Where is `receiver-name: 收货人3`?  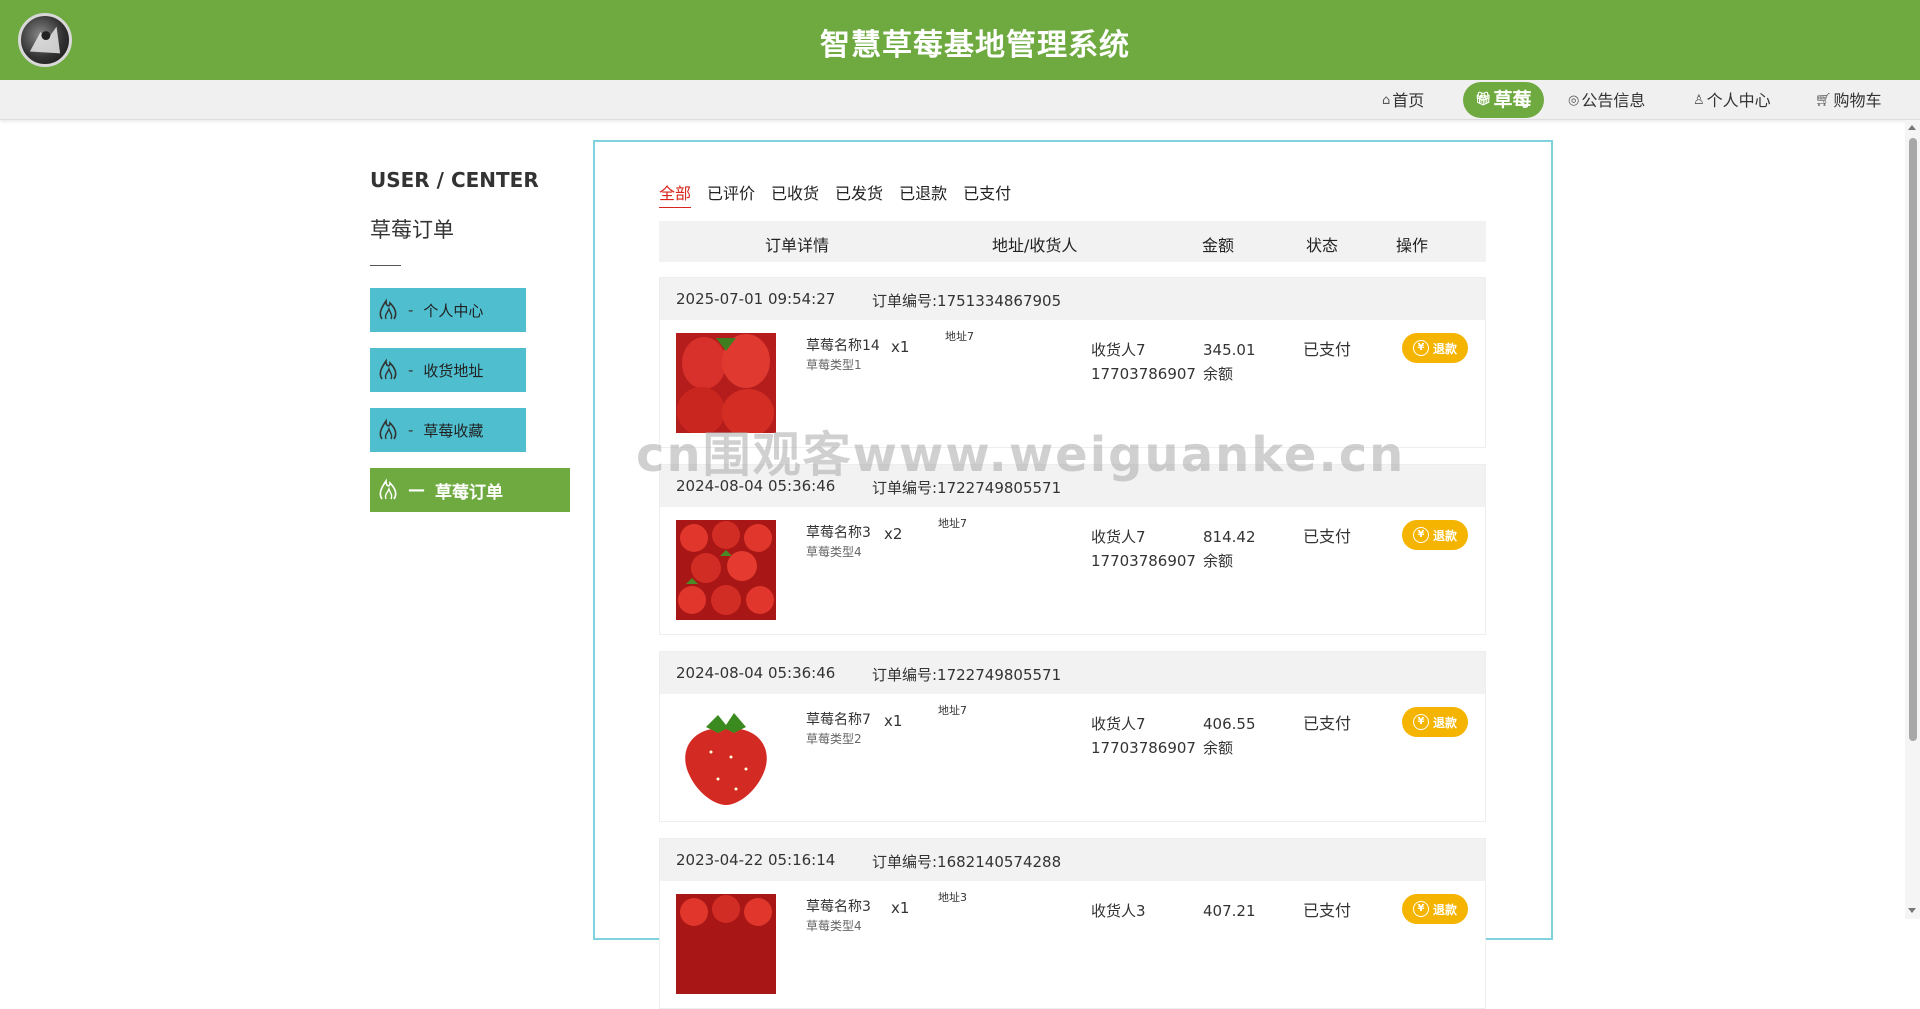 receiver-name: 收货人3 is located at coordinates (1118, 911).